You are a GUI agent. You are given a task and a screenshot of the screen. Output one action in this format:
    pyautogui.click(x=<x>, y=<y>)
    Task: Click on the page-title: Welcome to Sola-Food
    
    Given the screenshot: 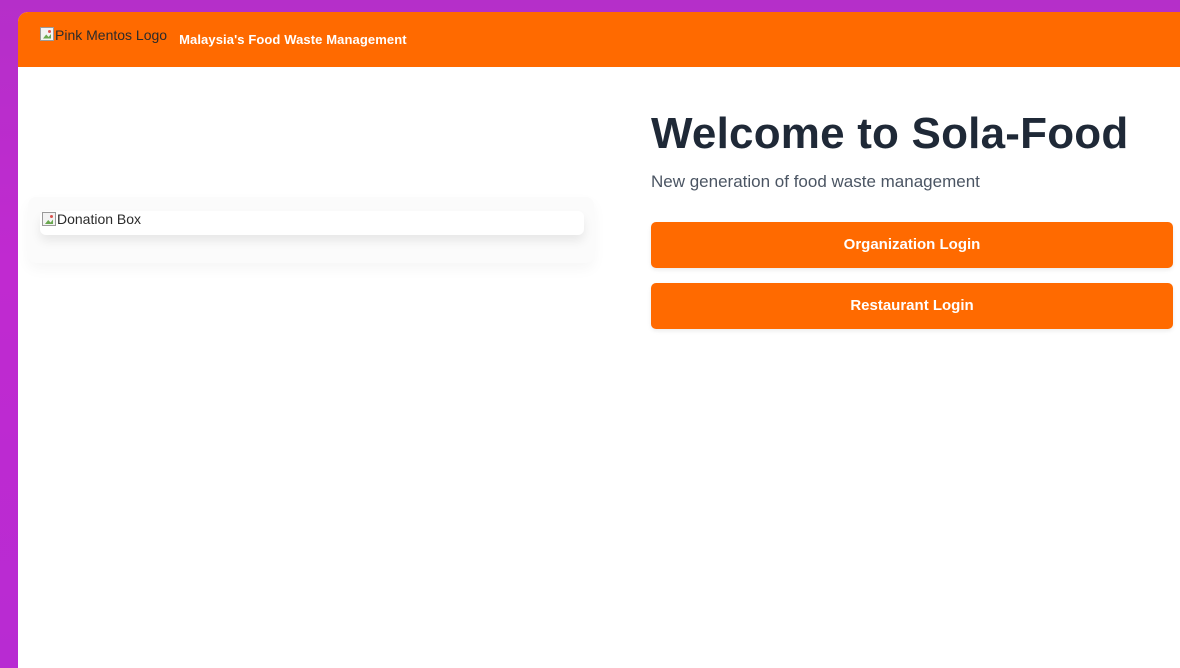 What is the action you would take?
    pyautogui.click(x=890, y=133)
    